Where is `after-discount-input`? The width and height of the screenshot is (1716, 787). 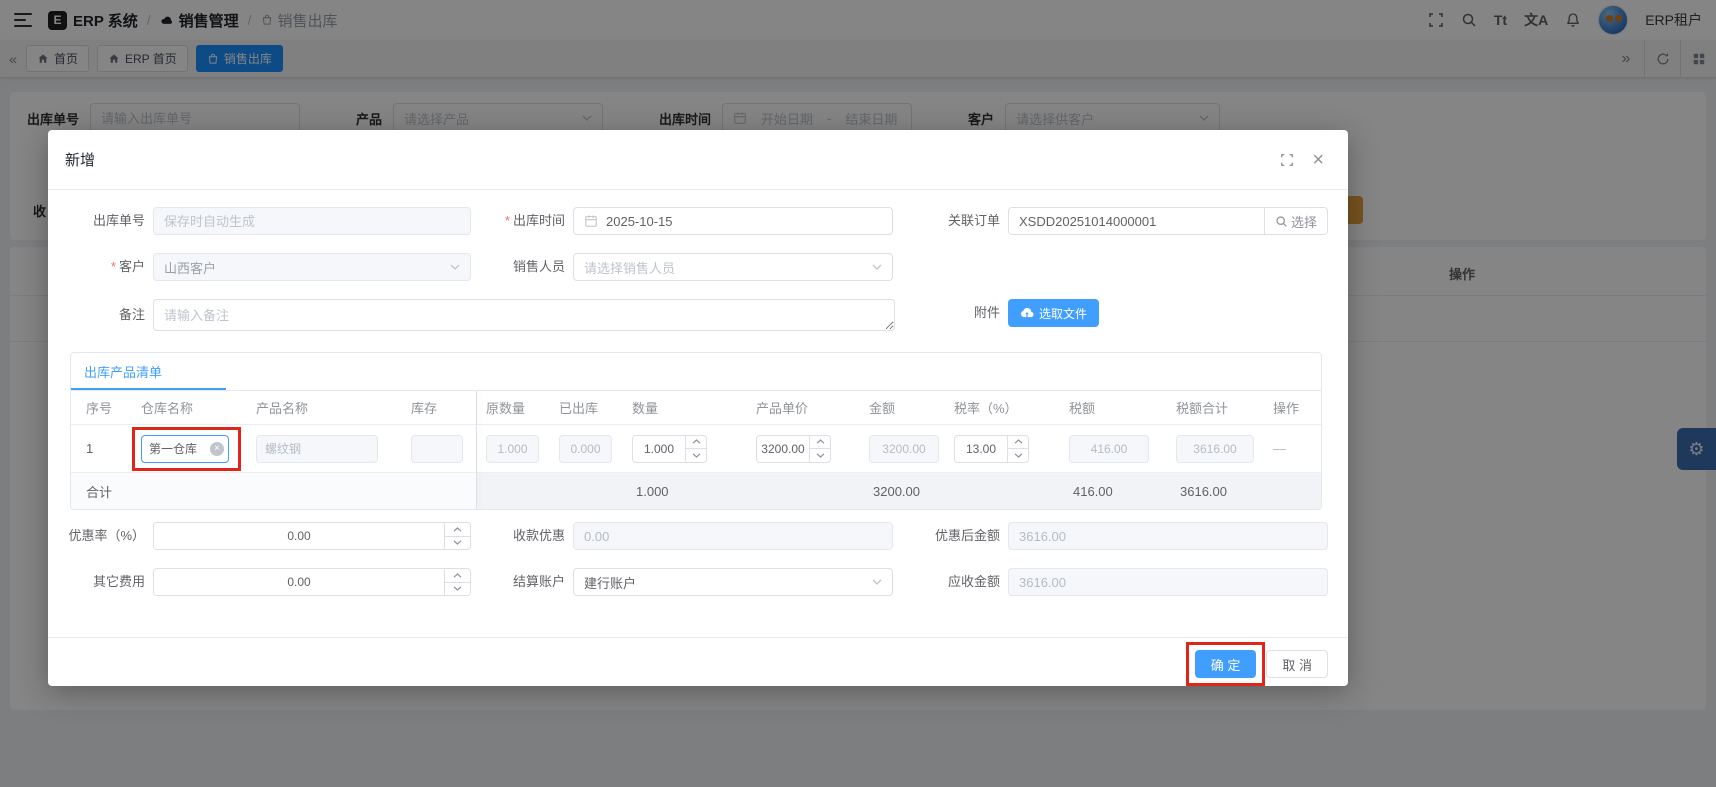
after-discount-input is located at coordinates (1168, 536).